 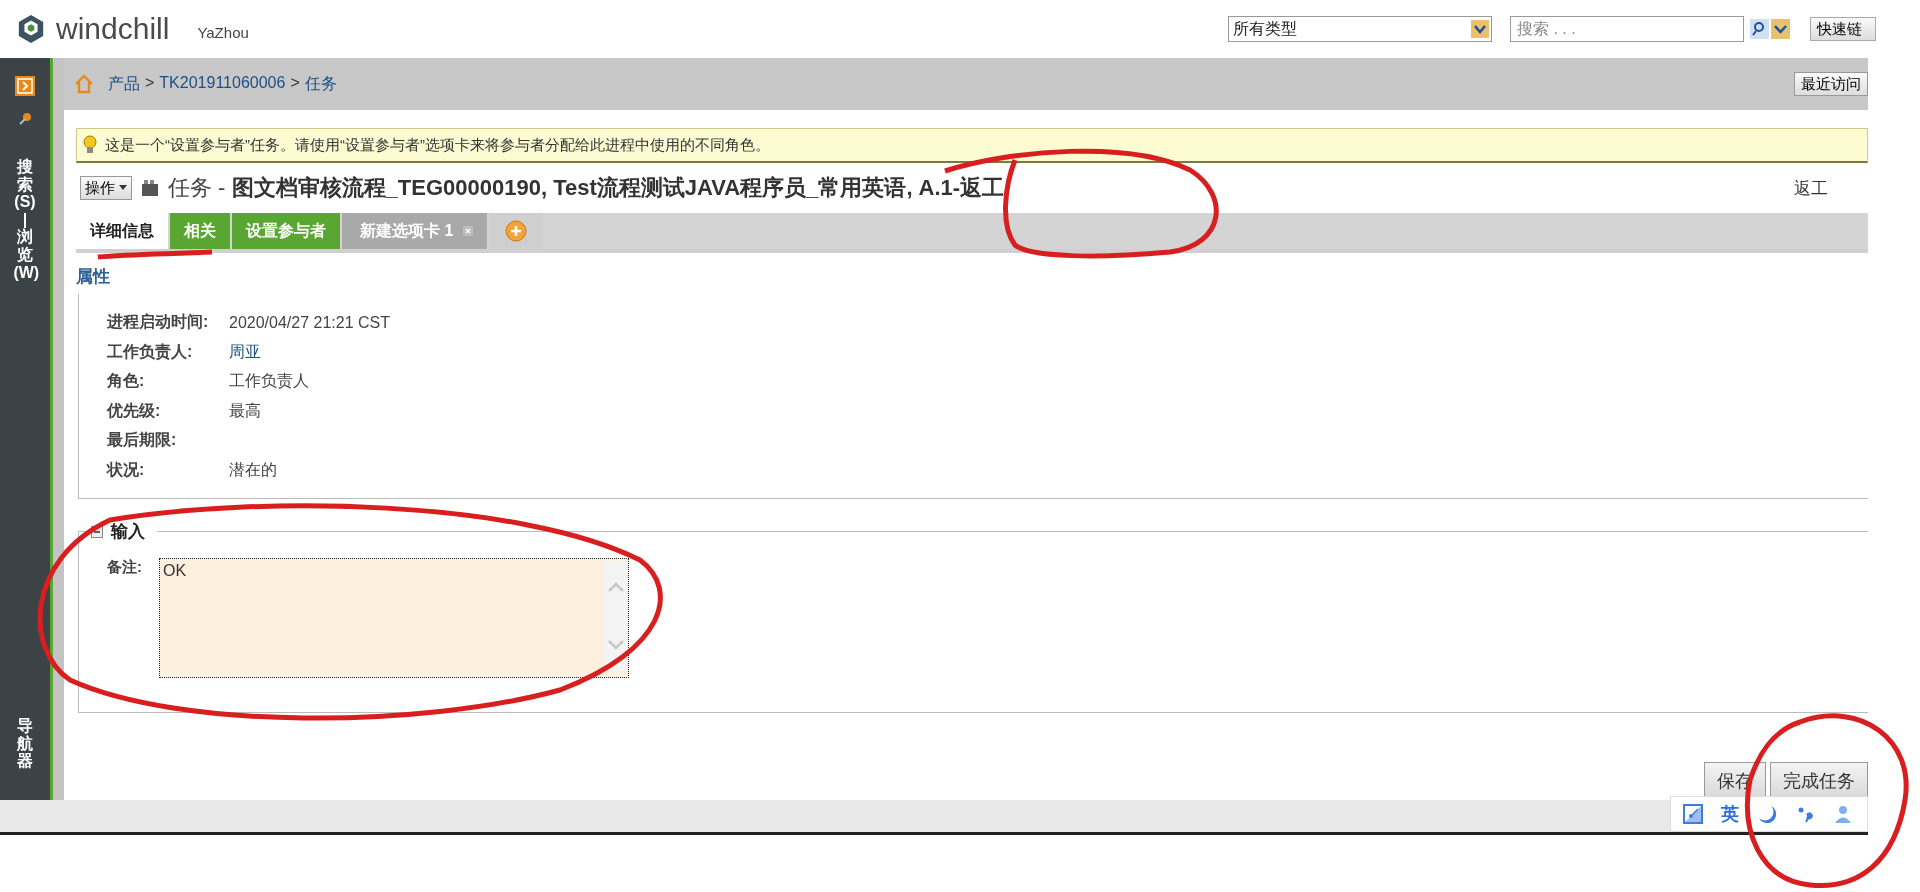 I want to click on collapse-icon, so click(x=97, y=531).